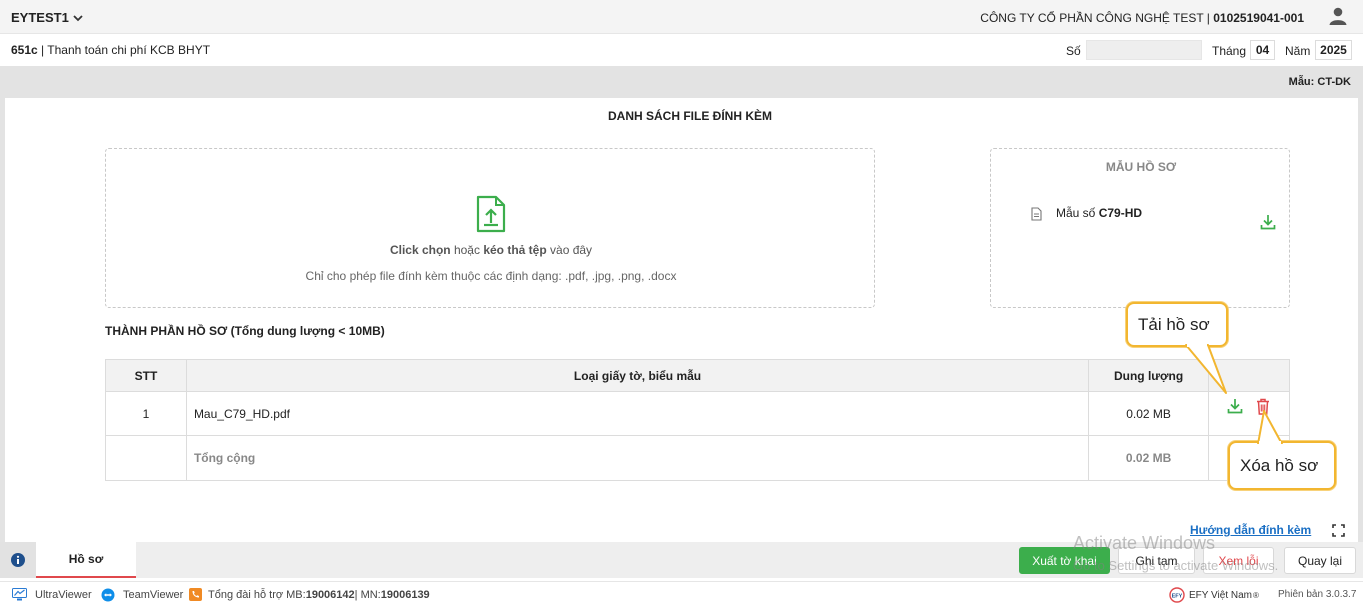  What do you see at coordinates (2, 320) in the screenshot?
I see `left-border` at bounding box center [2, 320].